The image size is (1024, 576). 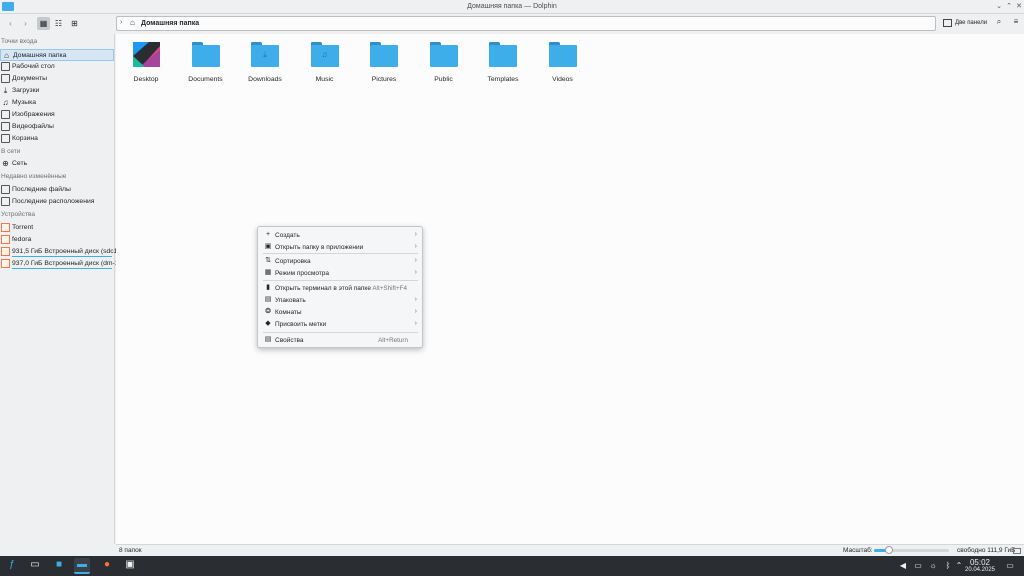 What do you see at coordinates (526, 23) in the screenshot?
I see `location-bar: › ⌂ Домашняя папка` at bounding box center [526, 23].